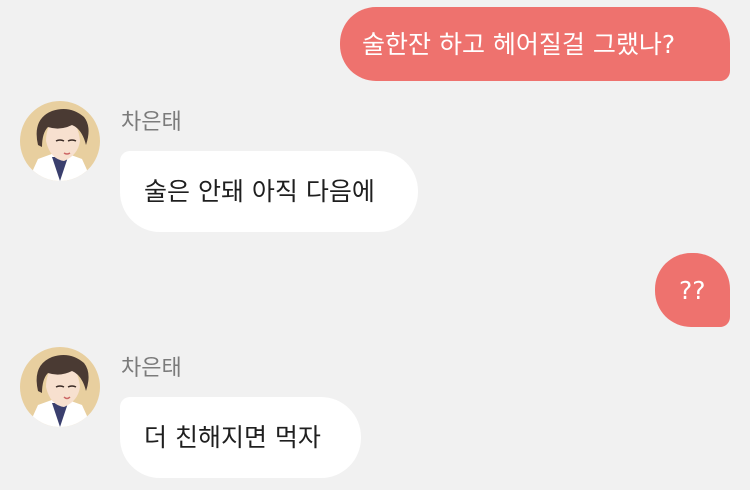  I want to click on message-bubble-sent: 술한잔 하고 헤어질걸 그랬나?, so click(535, 44).